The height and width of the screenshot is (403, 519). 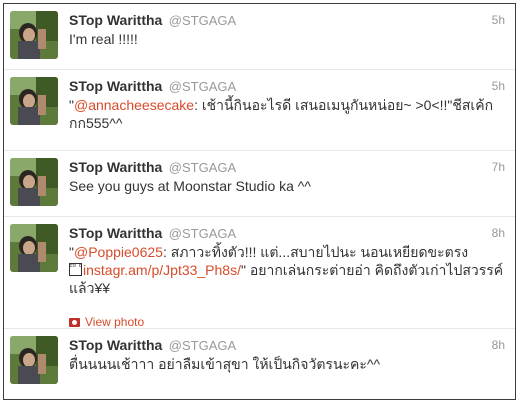 What do you see at coordinates (162, 270) in the screenshot?
I see `instagram-link: instagr.am/p/Jpt33_Ph8s/` at bounding box center [162, 270].